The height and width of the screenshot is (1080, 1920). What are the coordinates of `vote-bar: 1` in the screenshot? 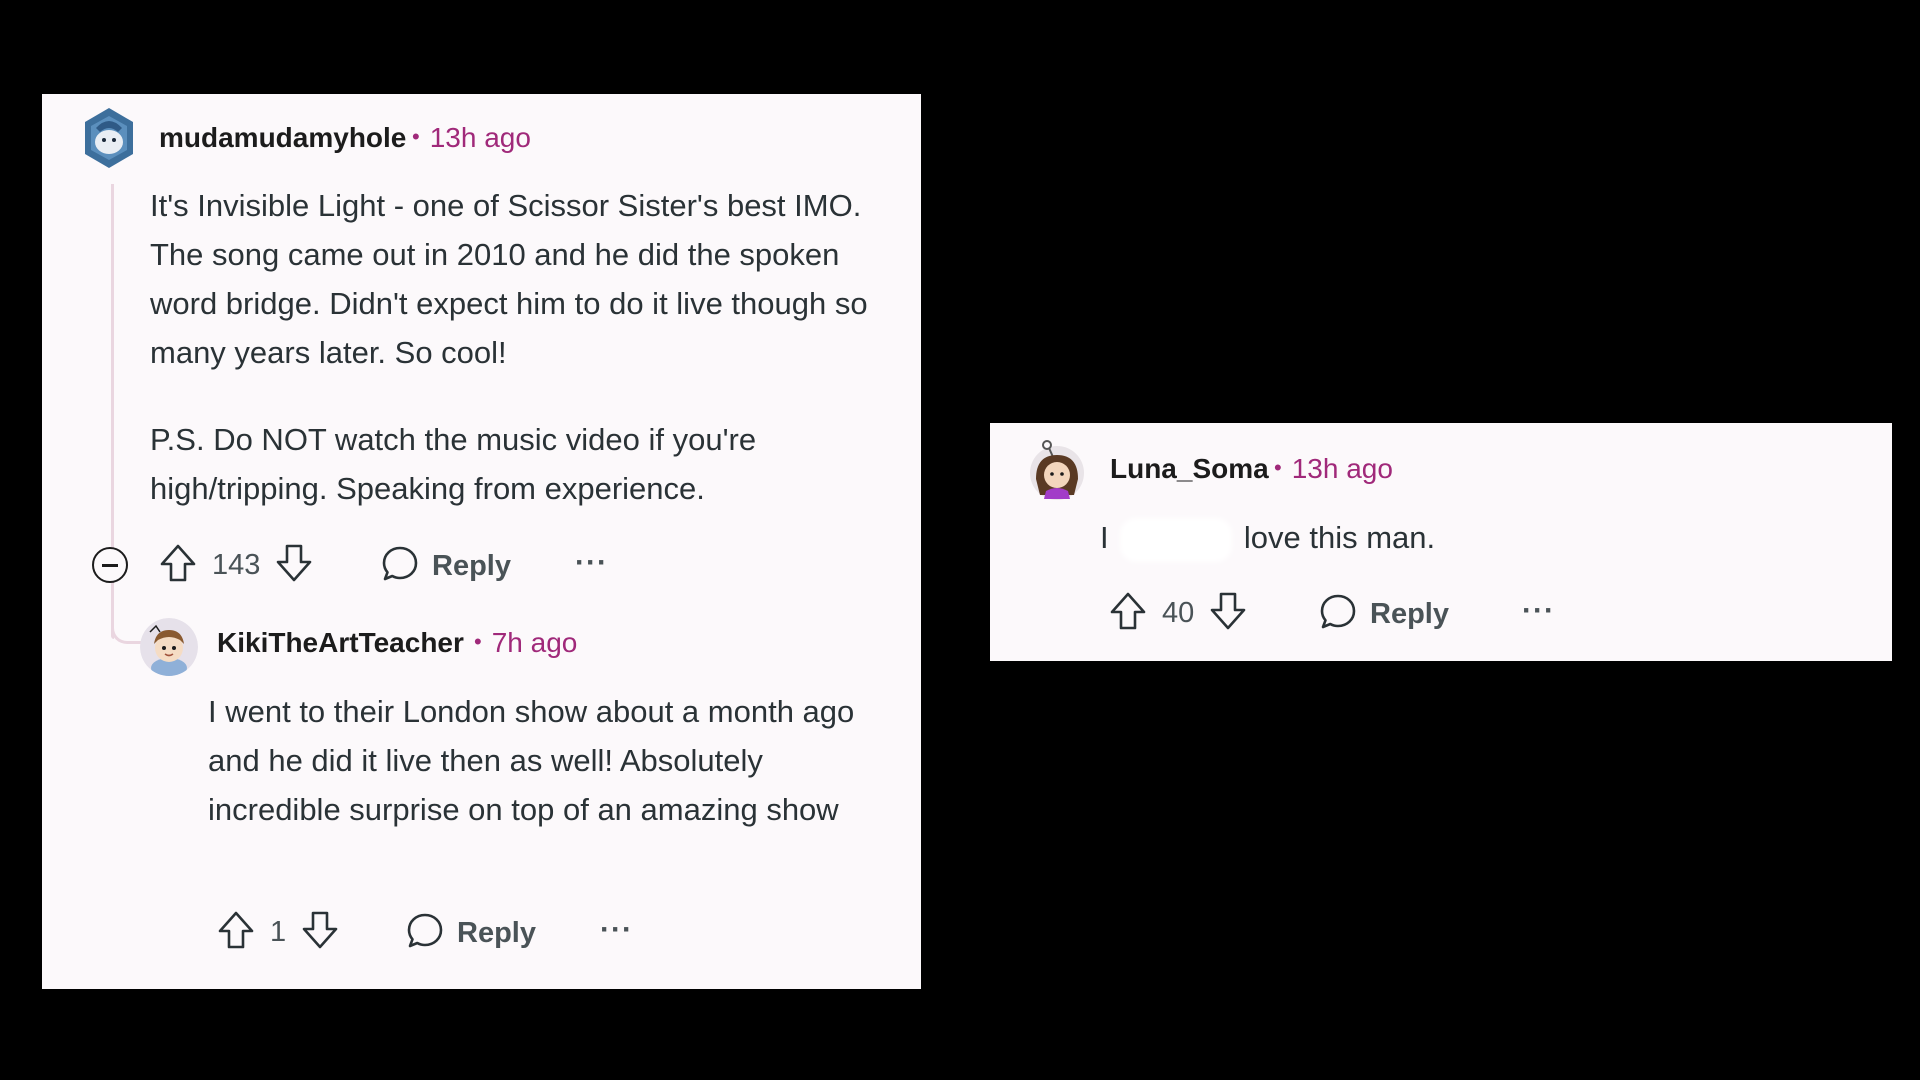 It's located at (278, 932).